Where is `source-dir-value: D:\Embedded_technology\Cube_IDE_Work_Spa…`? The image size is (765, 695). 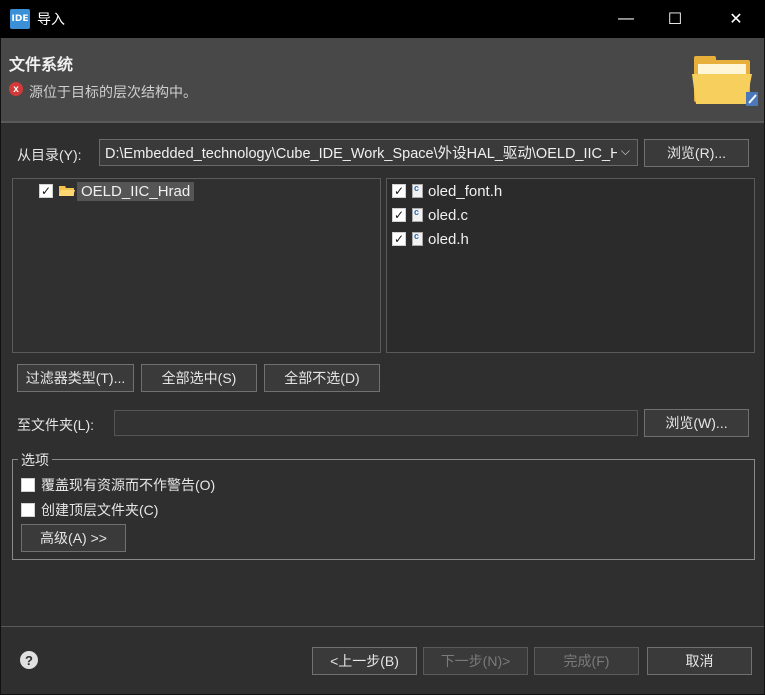 source-dir-value: D:\Embedded_technology\Cube_IDE_Work_Spa… is located at coordinates (361, 154).